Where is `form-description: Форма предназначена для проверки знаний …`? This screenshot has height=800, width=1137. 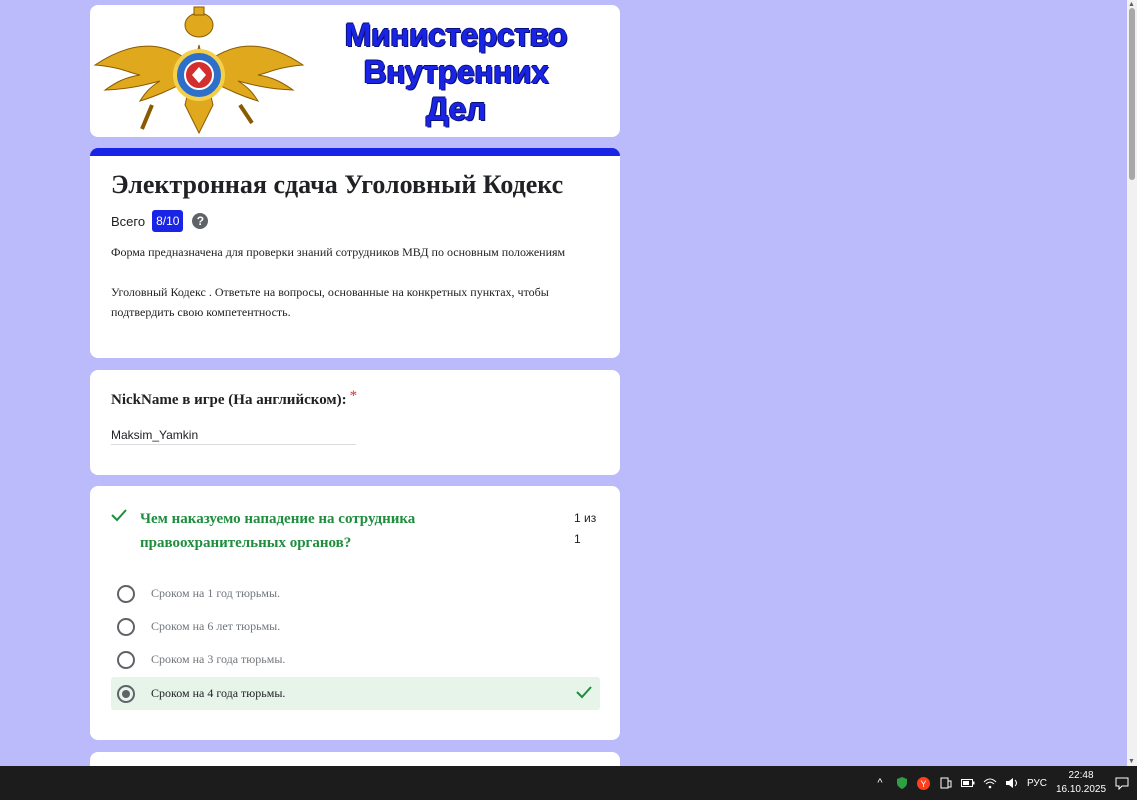 form-description: Форма предназначена для проверки знаний … is located at coordinates (358, 292).